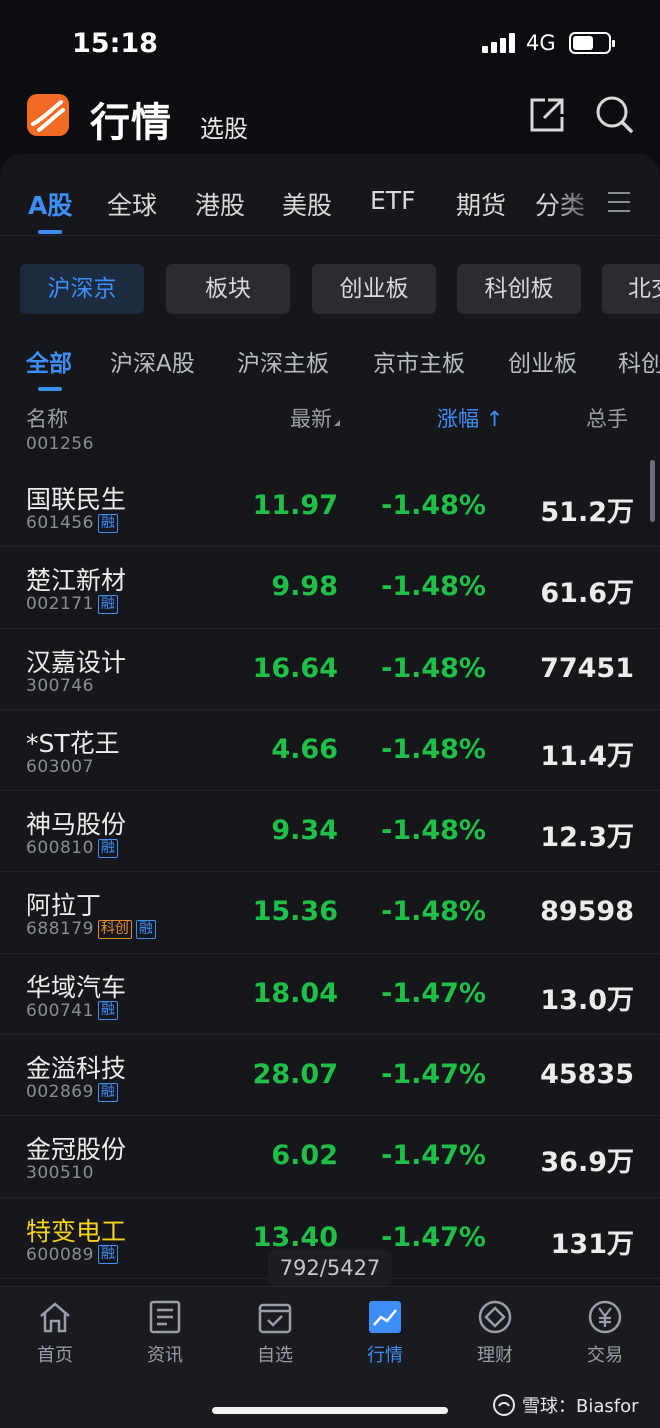 This screenshot has width=660, height=1428. What do you see at coordinates (330, 1268) in the screenshot?
I see `page-counter: 792/5427` at bounding box center [330, 1268].